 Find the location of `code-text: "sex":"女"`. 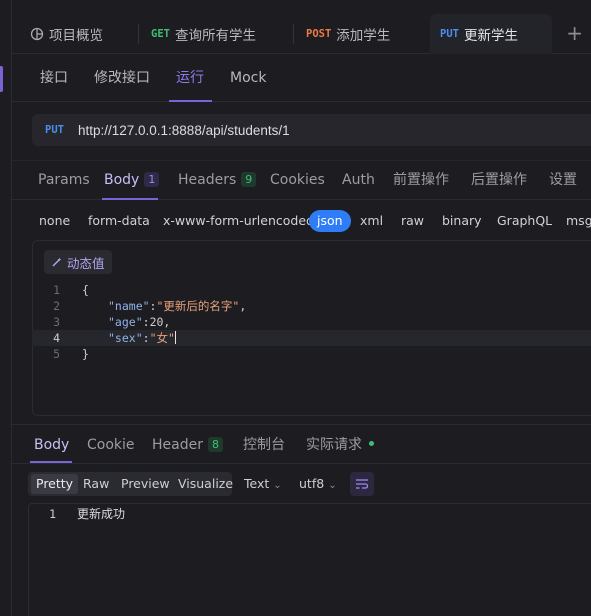

code-text: "sex":"女" is located at coordinates (142, 338).